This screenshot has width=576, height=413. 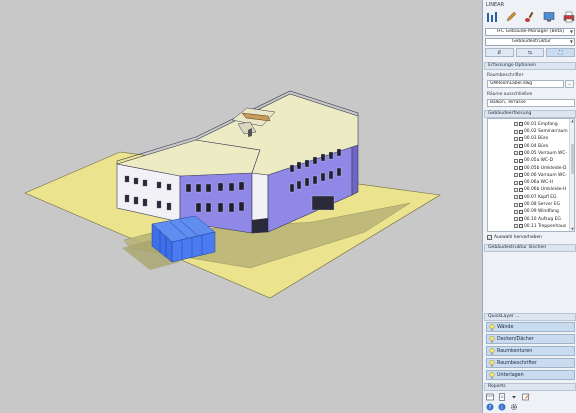 I want to click on facade-wing-east, so click(x=355, y=170).